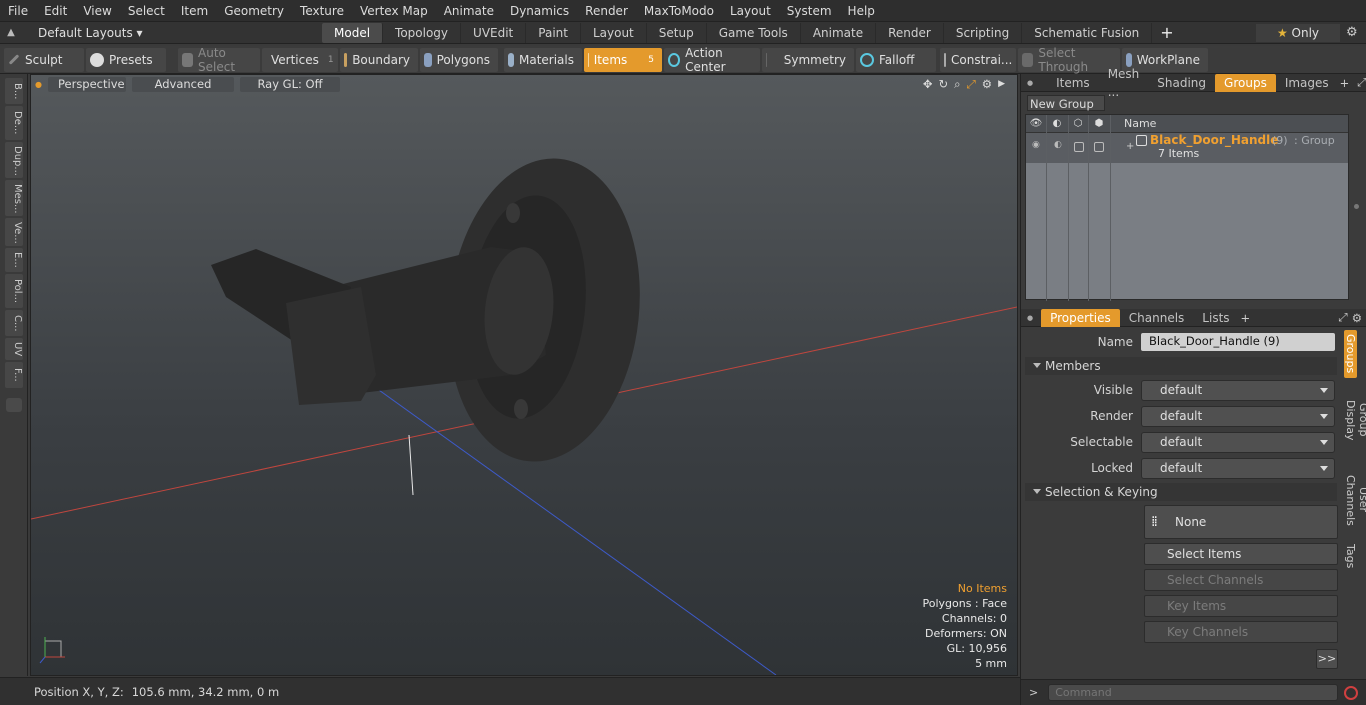 The width and height of the screenshot is (1366, 705). What do you see at coordinates (861, 11) in the screenshot?
I see `menu-help: Help` at bounding box center [861, 11].